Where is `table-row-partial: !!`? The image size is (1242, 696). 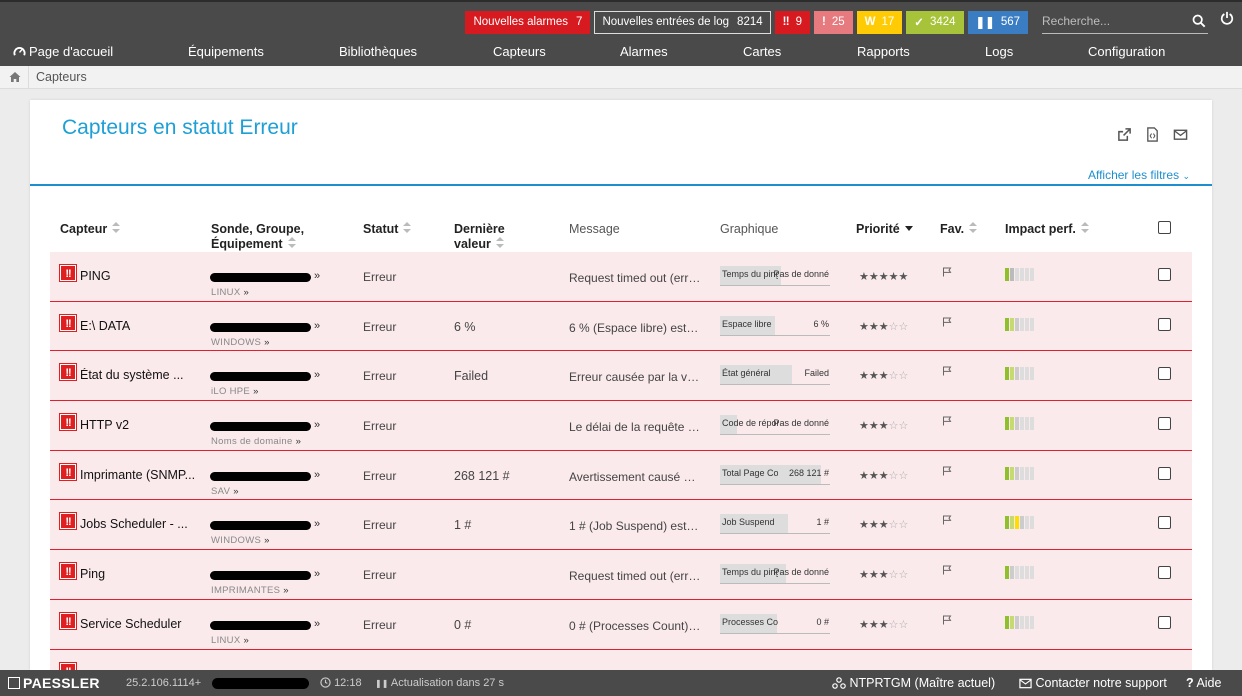
table-row-partial: !! is located at coordinates (621, 659).